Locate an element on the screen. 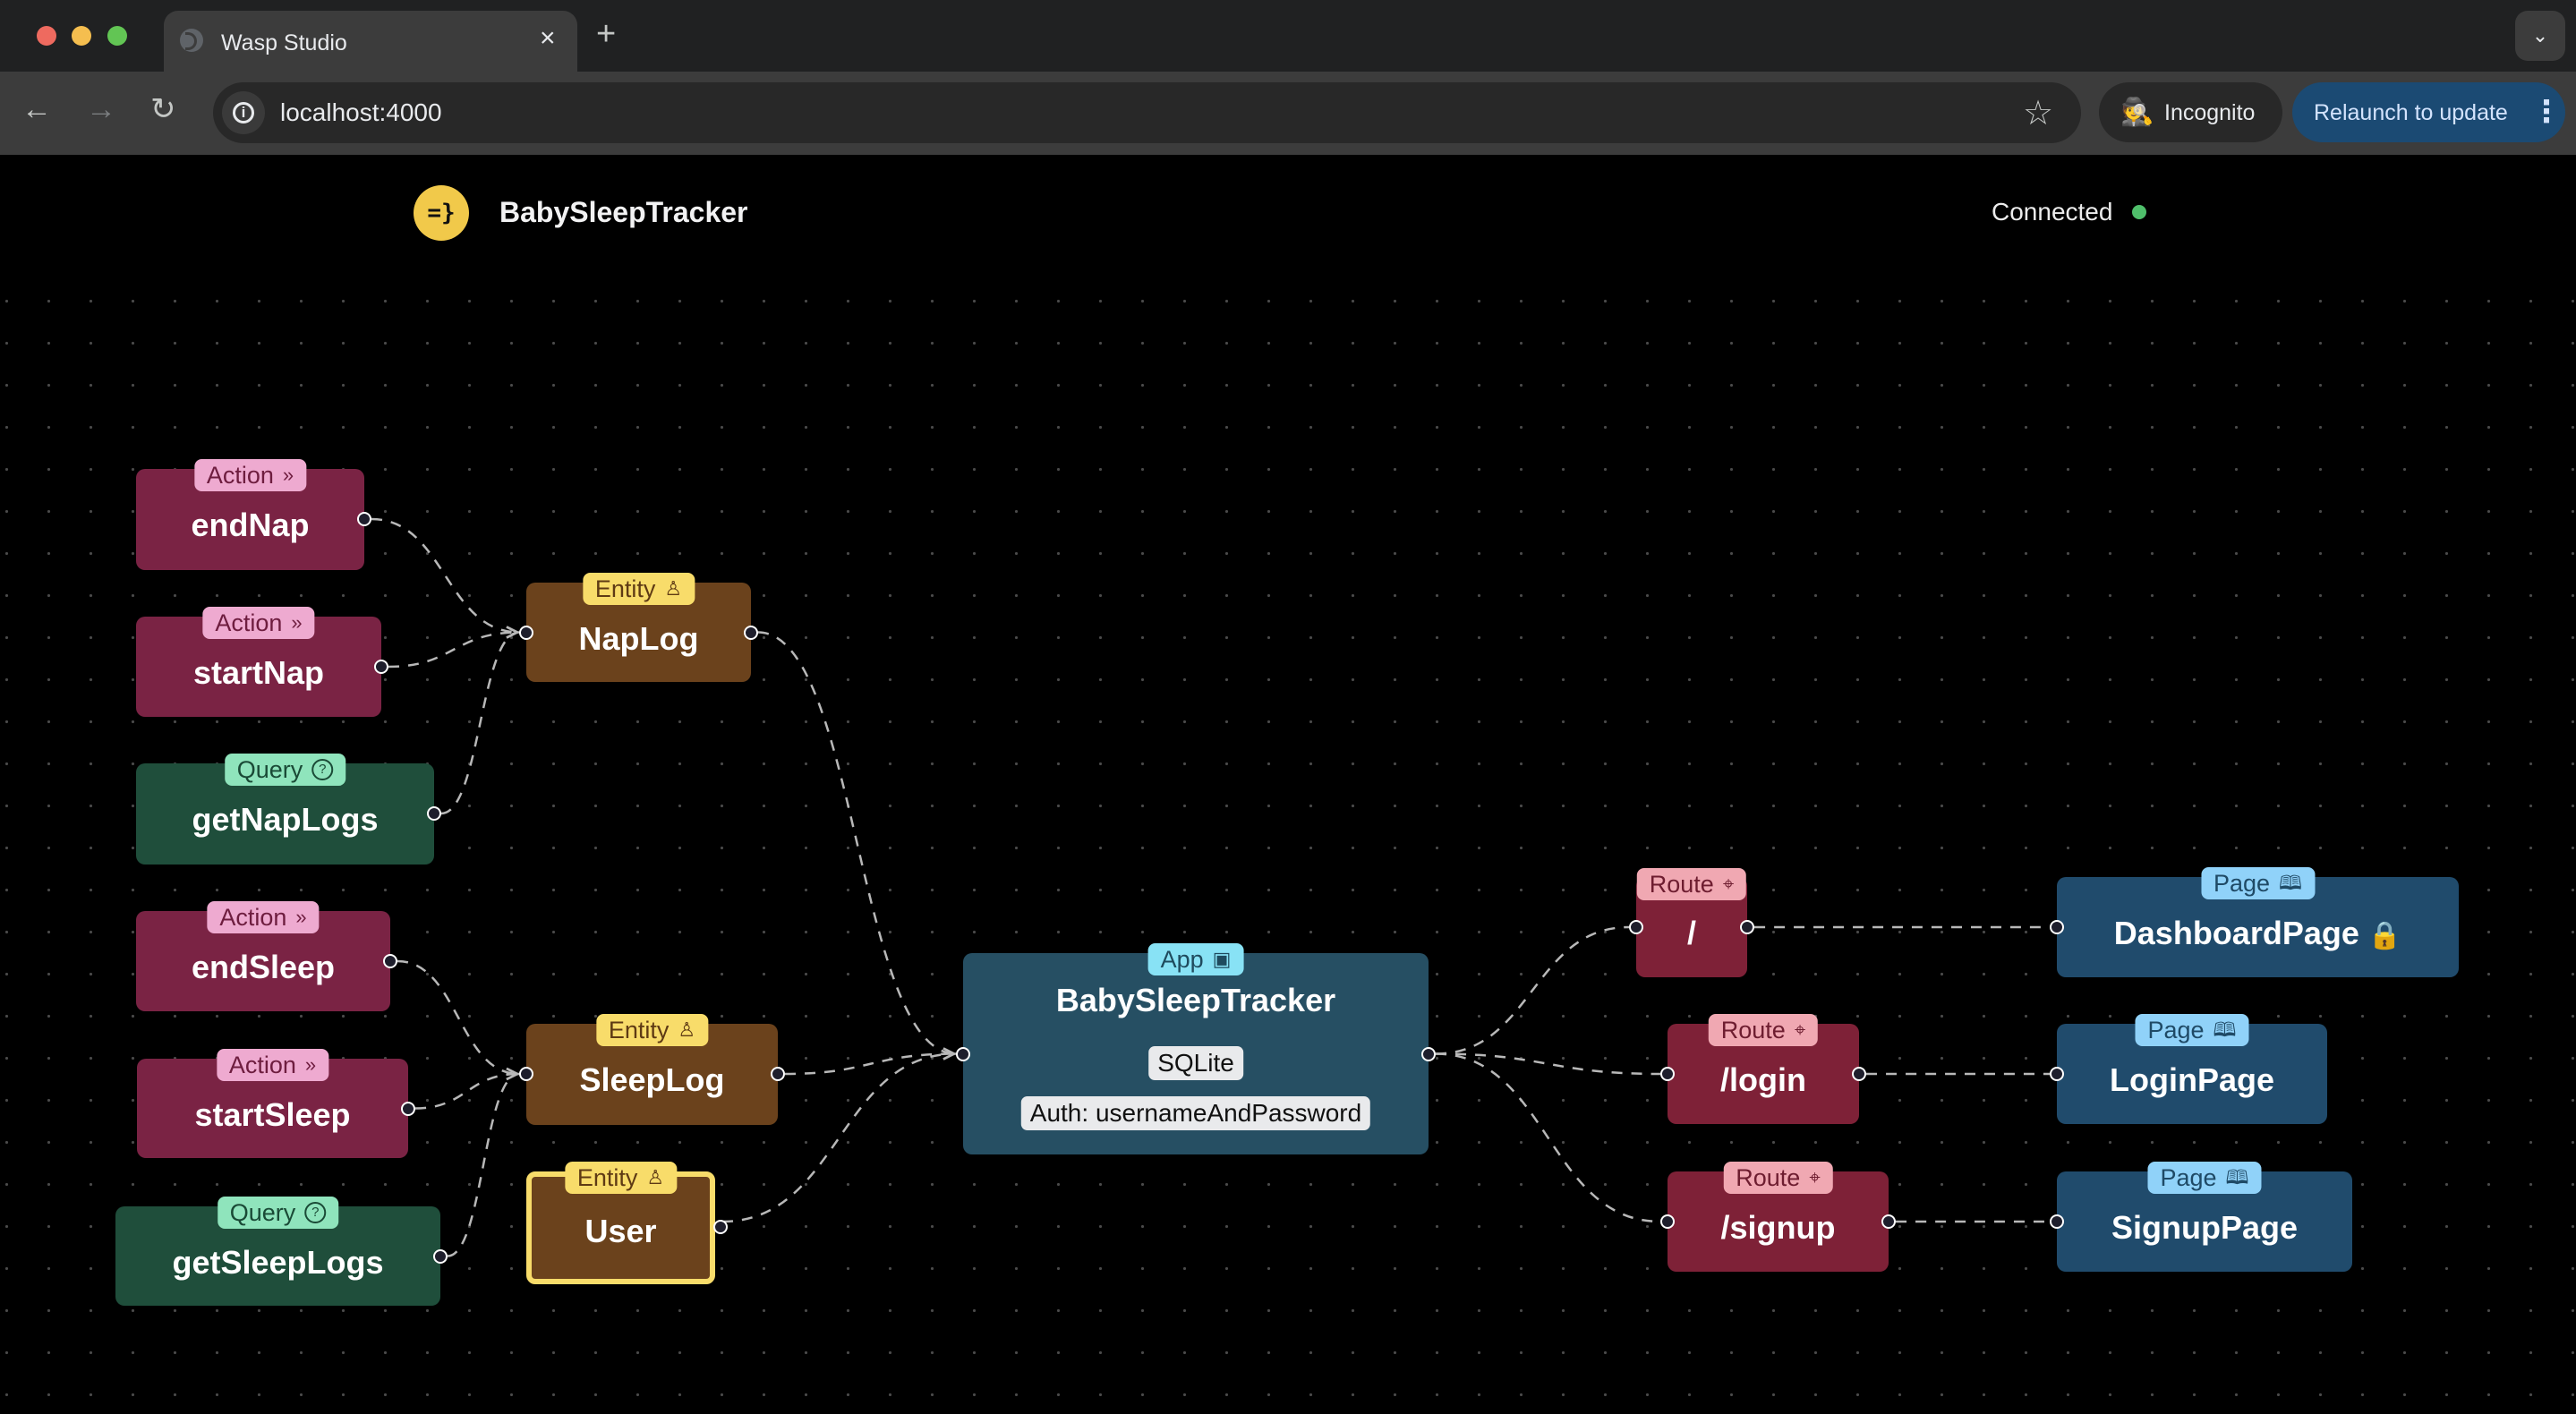 The image size is (2576, 1414). maximize-window-button is located at coordinates (117, 36).